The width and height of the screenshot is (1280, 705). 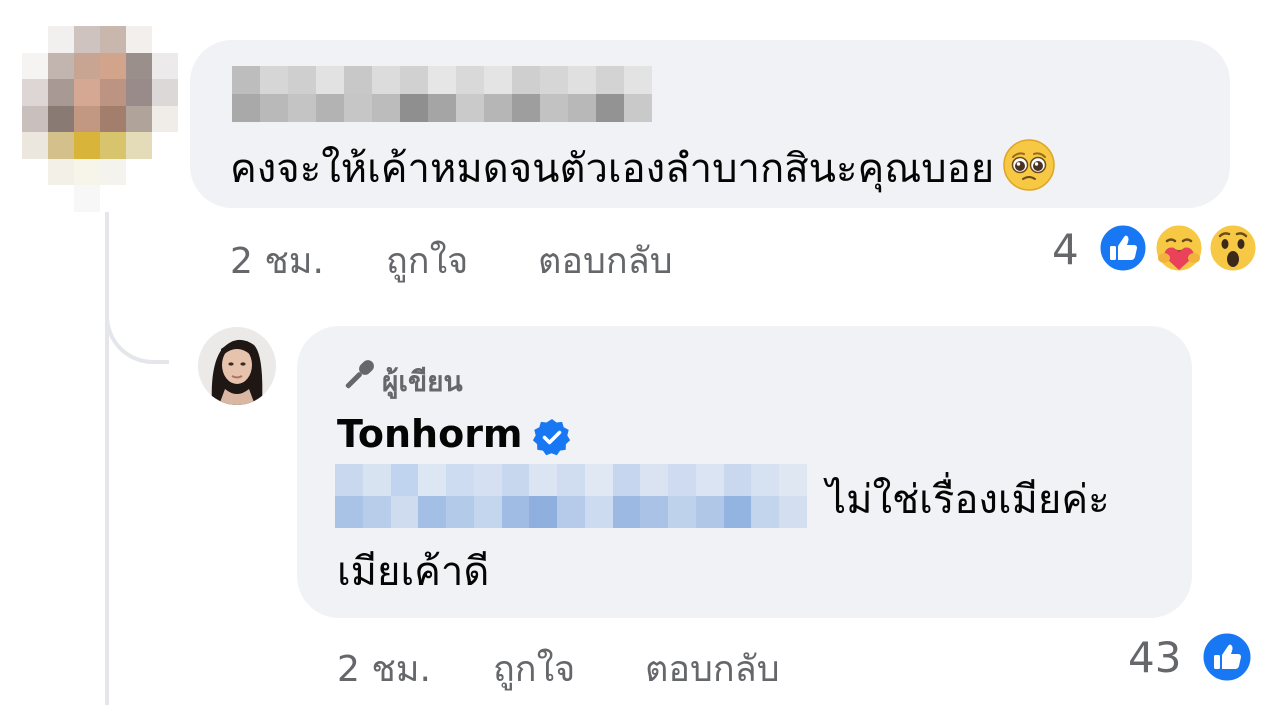 I want to click on reaction-summary, so click(x=1178, y=248).